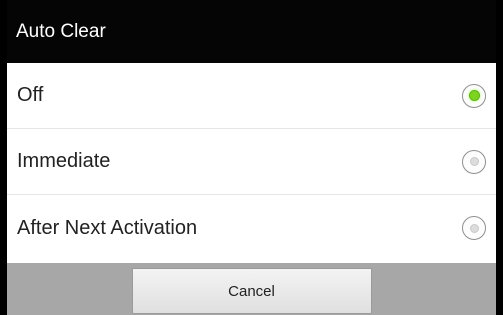 This screenshot has height=315, width=503. Describe the element at coordinates (64, 161) in the screenshot. I see `option-label: Immediate` at that location.